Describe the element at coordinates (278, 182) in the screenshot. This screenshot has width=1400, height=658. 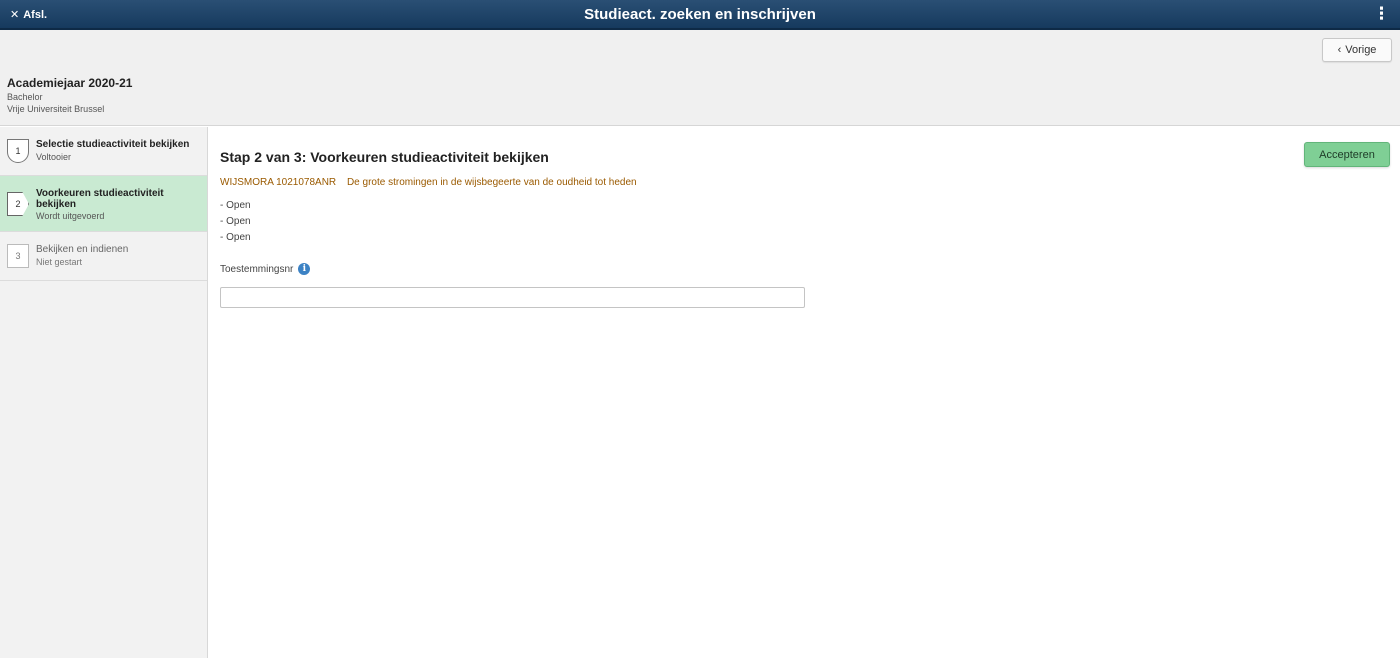
I see `course-code: WIJSMORA 1021078ANR` at that location.